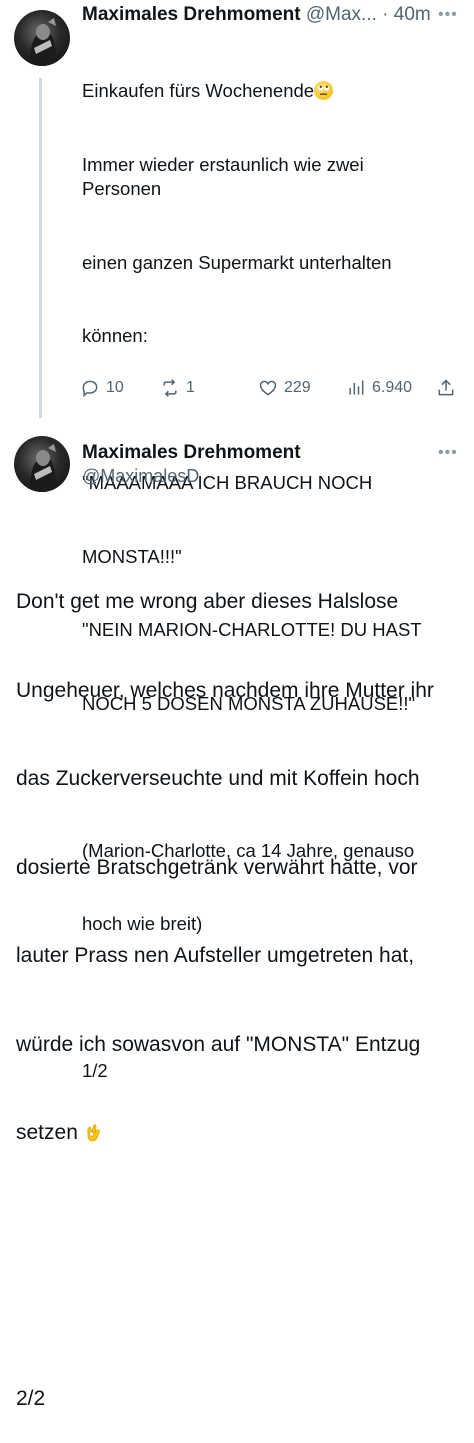 The height and width of the screenshot is (1443, 474). Describe the element at coordinates (262, 91) in the screenshot. I see `tweet1-line: Einkaufen fürs Wochenende` at that location.